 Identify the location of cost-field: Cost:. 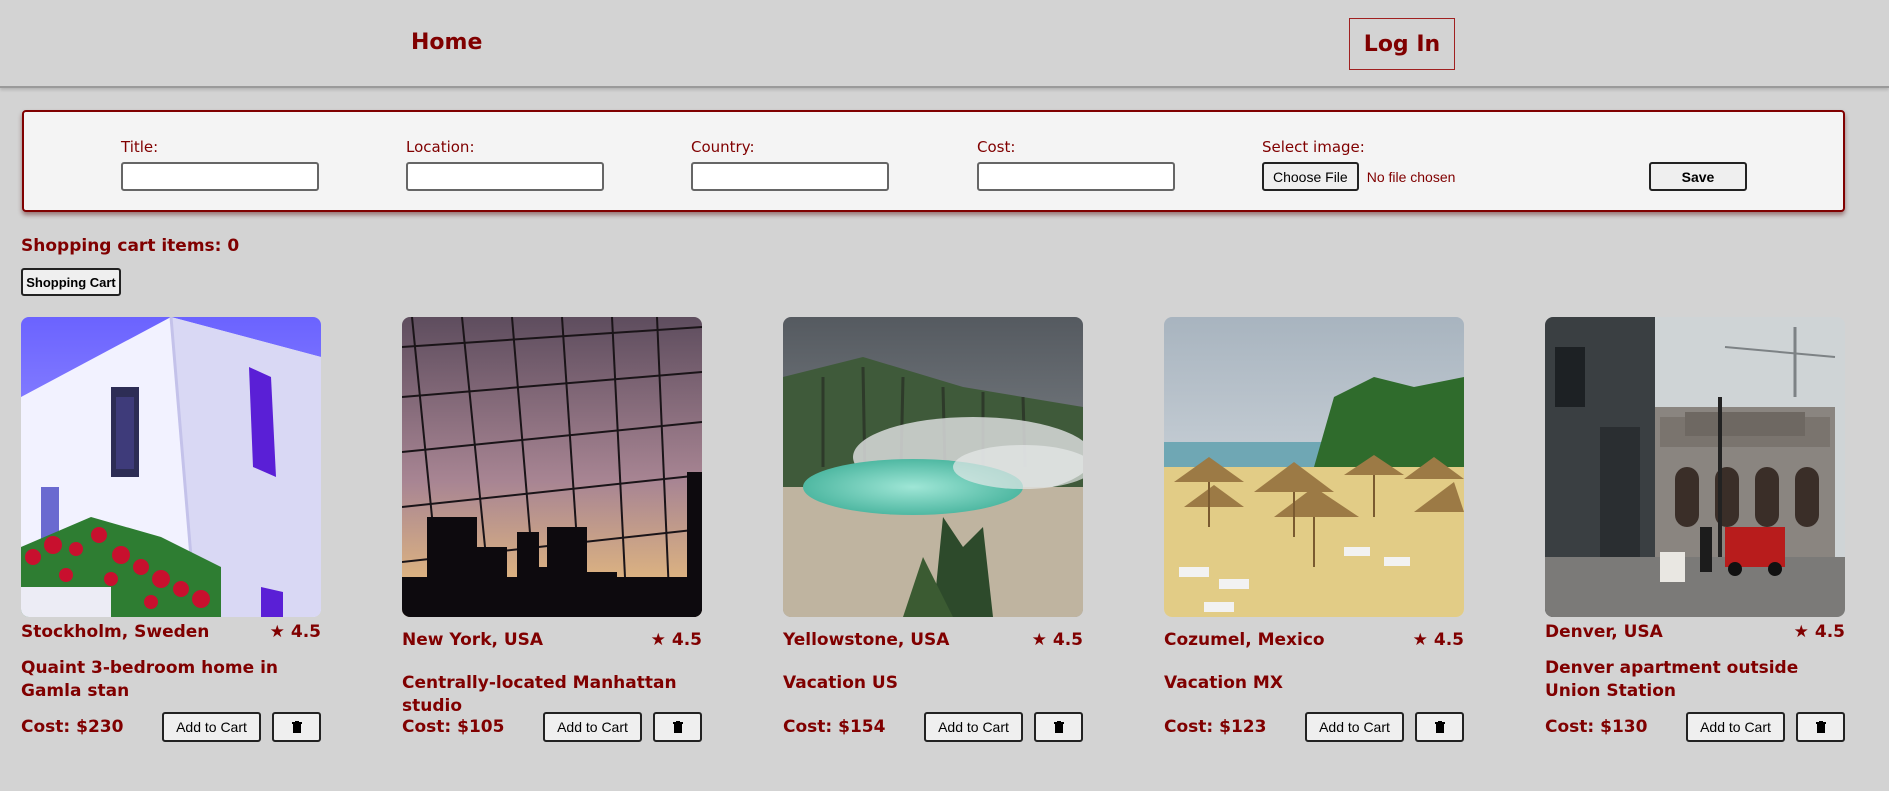
(1076, 164).